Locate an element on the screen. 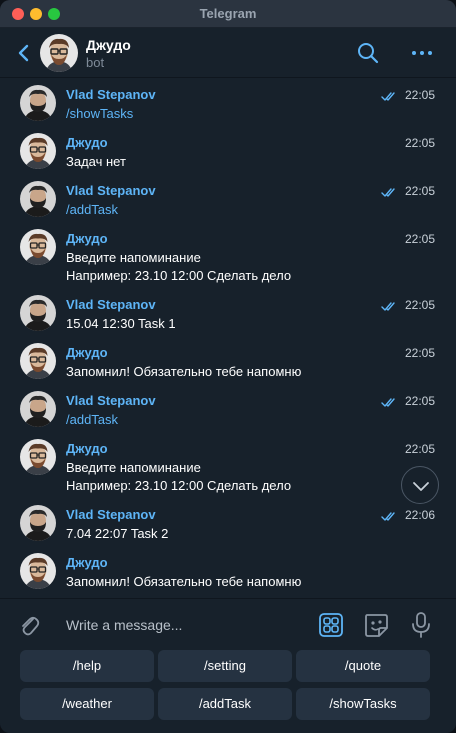 The height and width of the screenshot is (733, 456). message-composer is located at coordinates (228, 624).